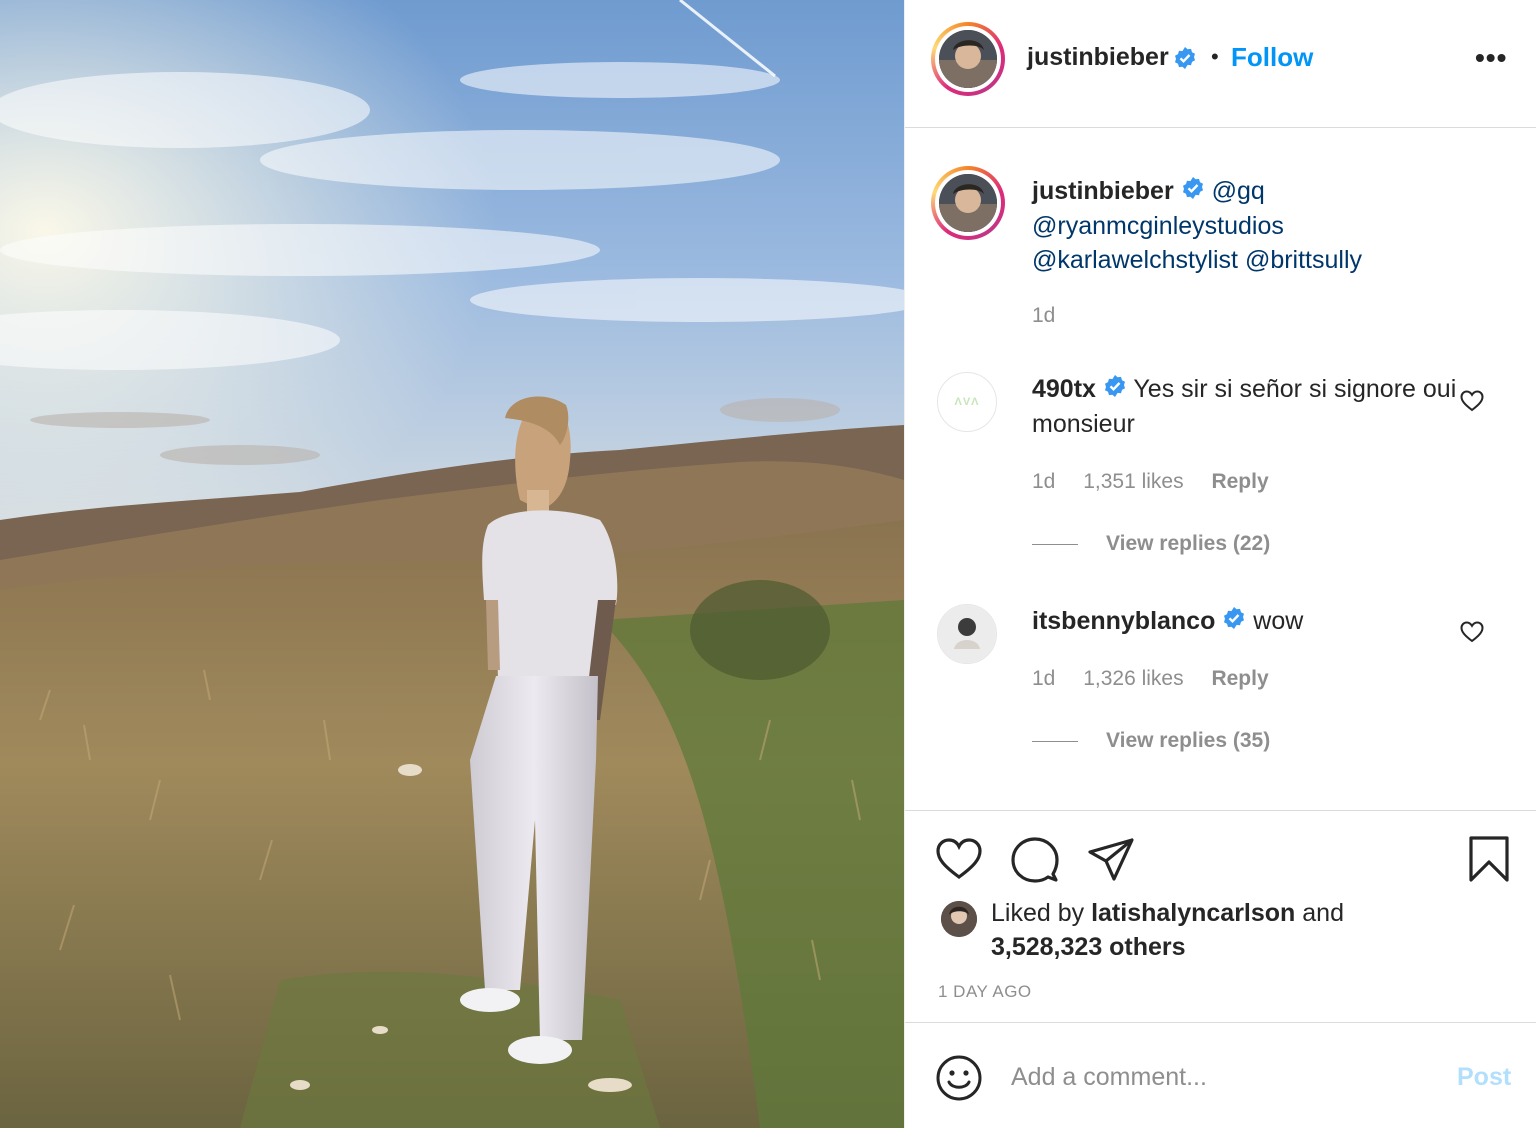 Image resolution: width=1536 pixels, height=1128 pixels. Describe the element at coordinates (1220, 64) in the screenshot. I see `post-header: justinbieber • Follow •••` at that location.